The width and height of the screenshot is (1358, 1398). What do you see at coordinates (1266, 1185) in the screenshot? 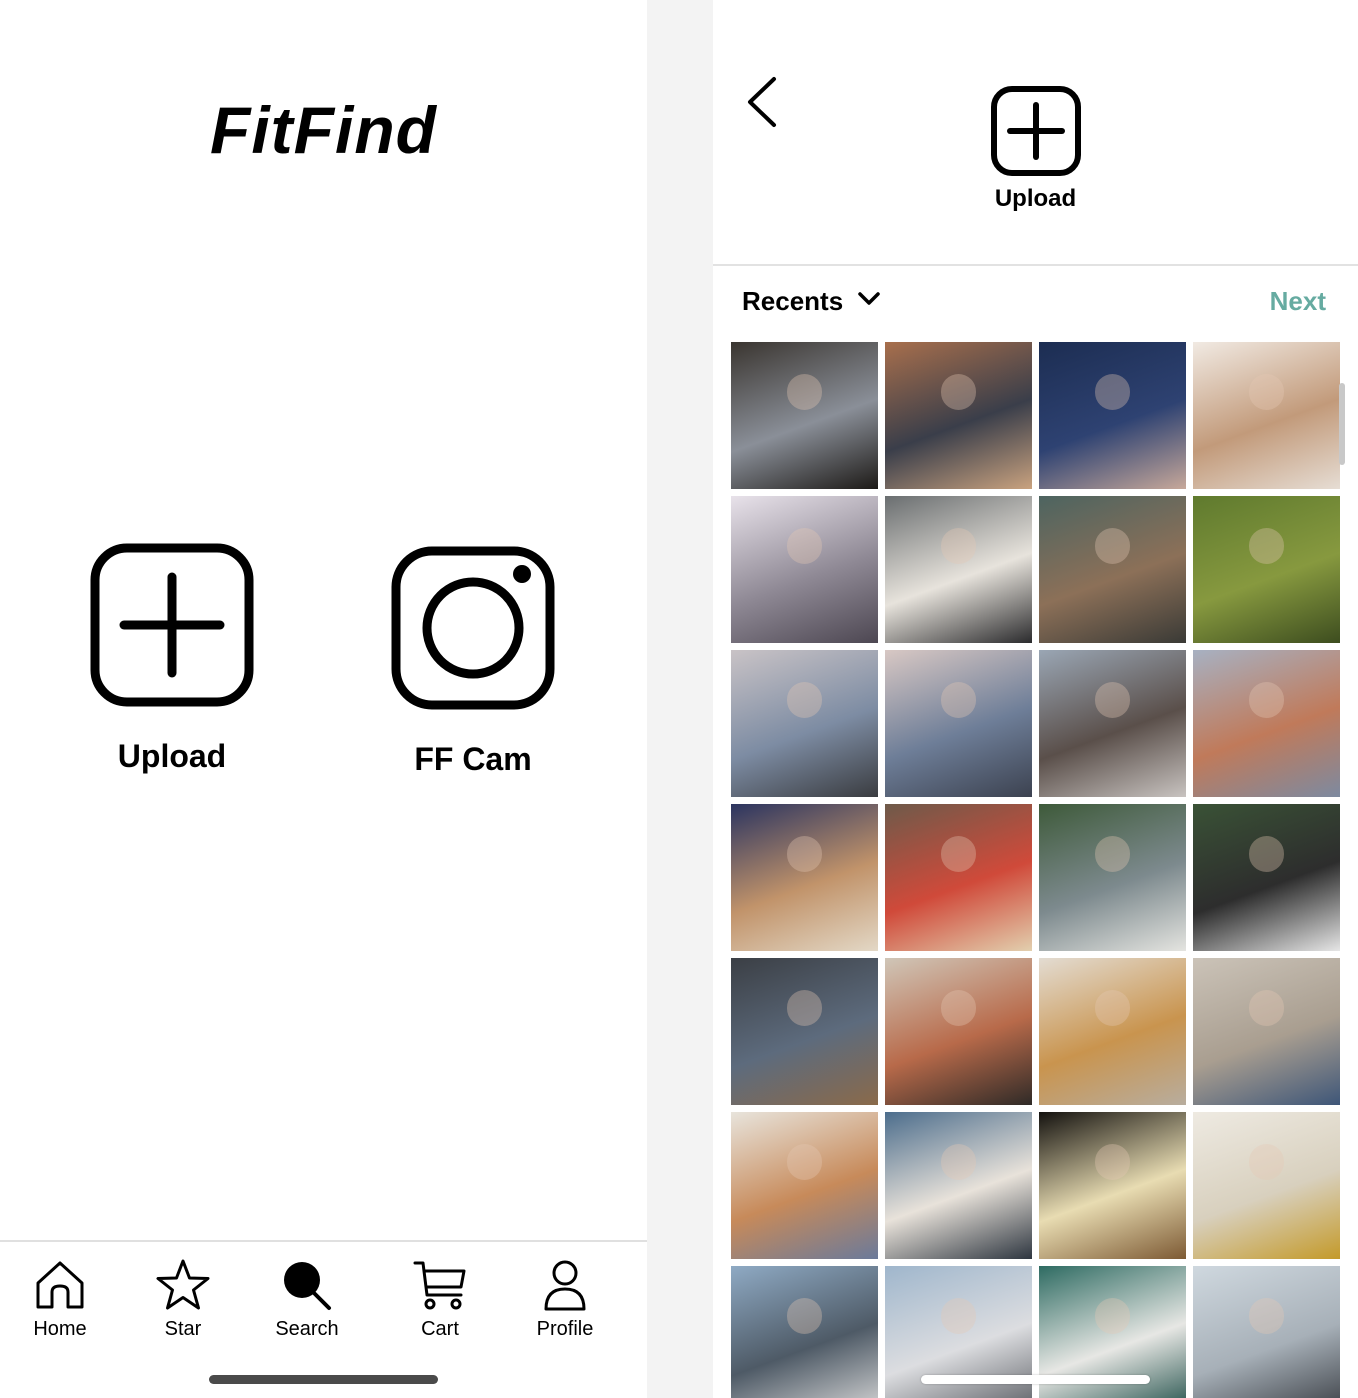
I see `photo-yellow-flower` at bounding box center [1266, 1185].